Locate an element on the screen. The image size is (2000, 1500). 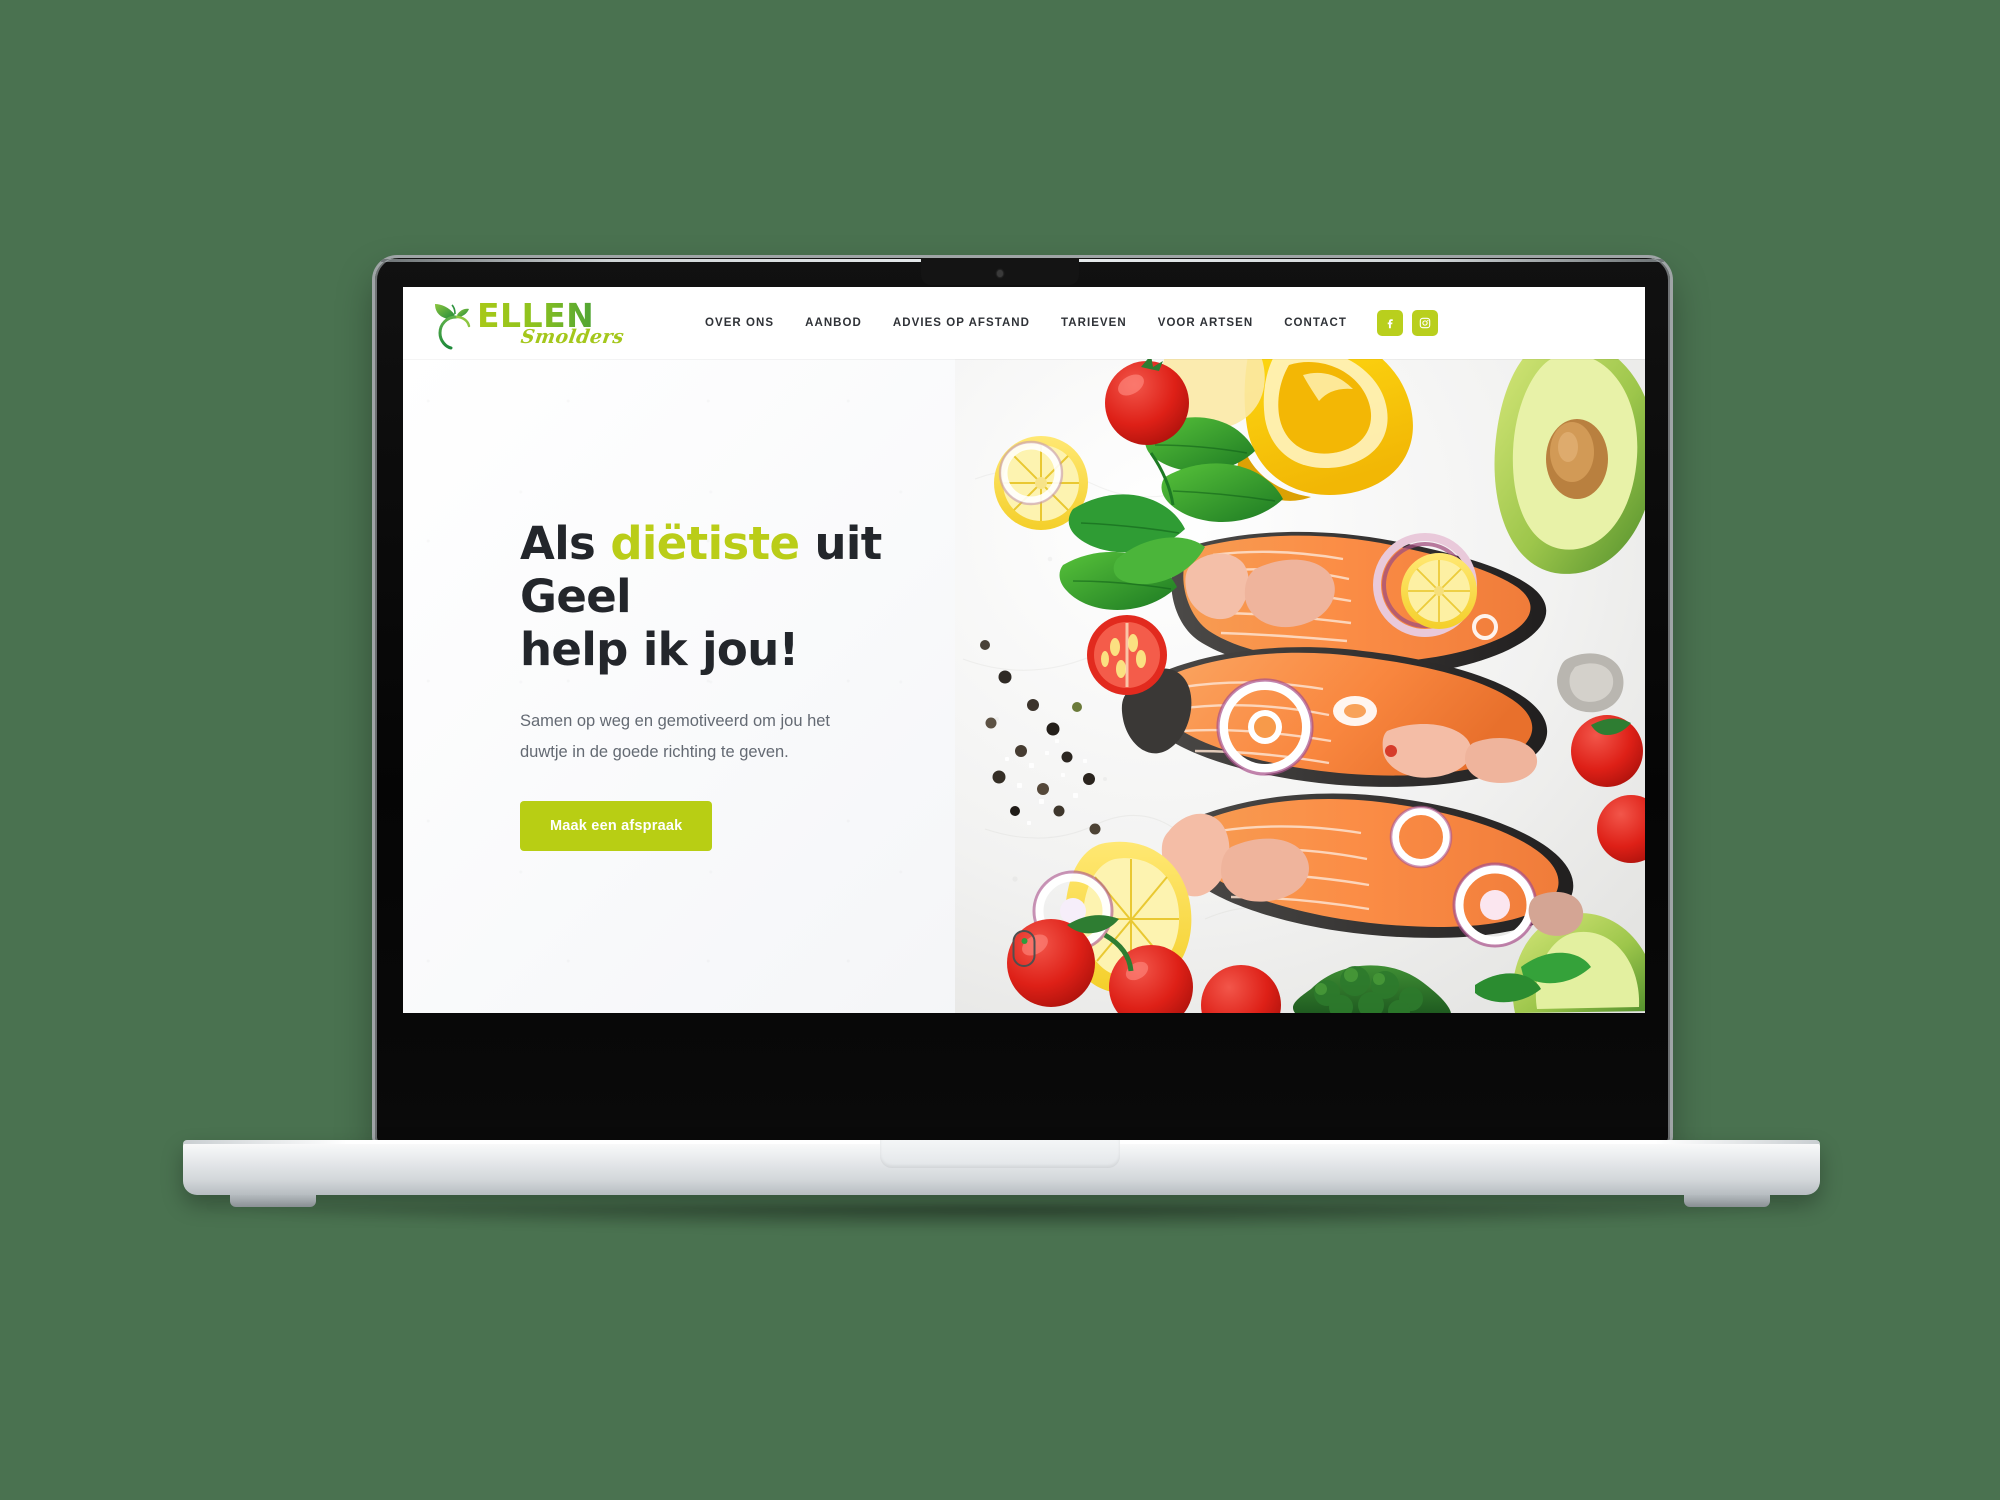
hero-title-line2: help ik jou! is located at coordinates (659, 650).